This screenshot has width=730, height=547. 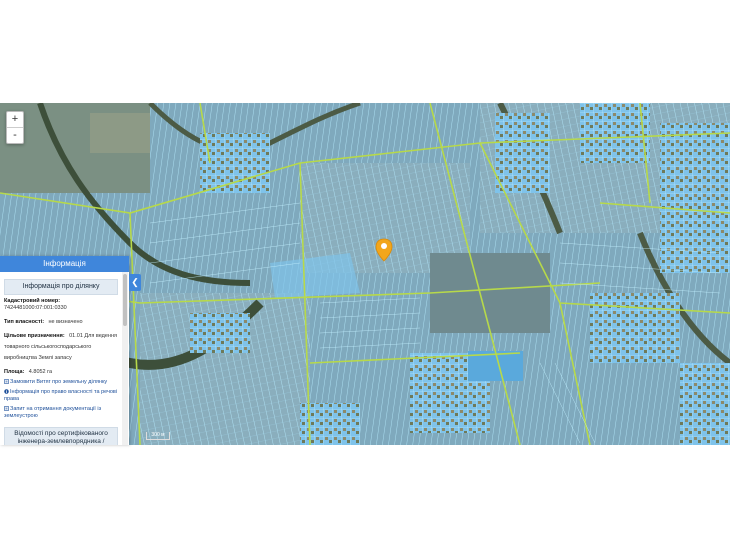 I want to click on scrollbar-thumb, so click(x=125, y=300).